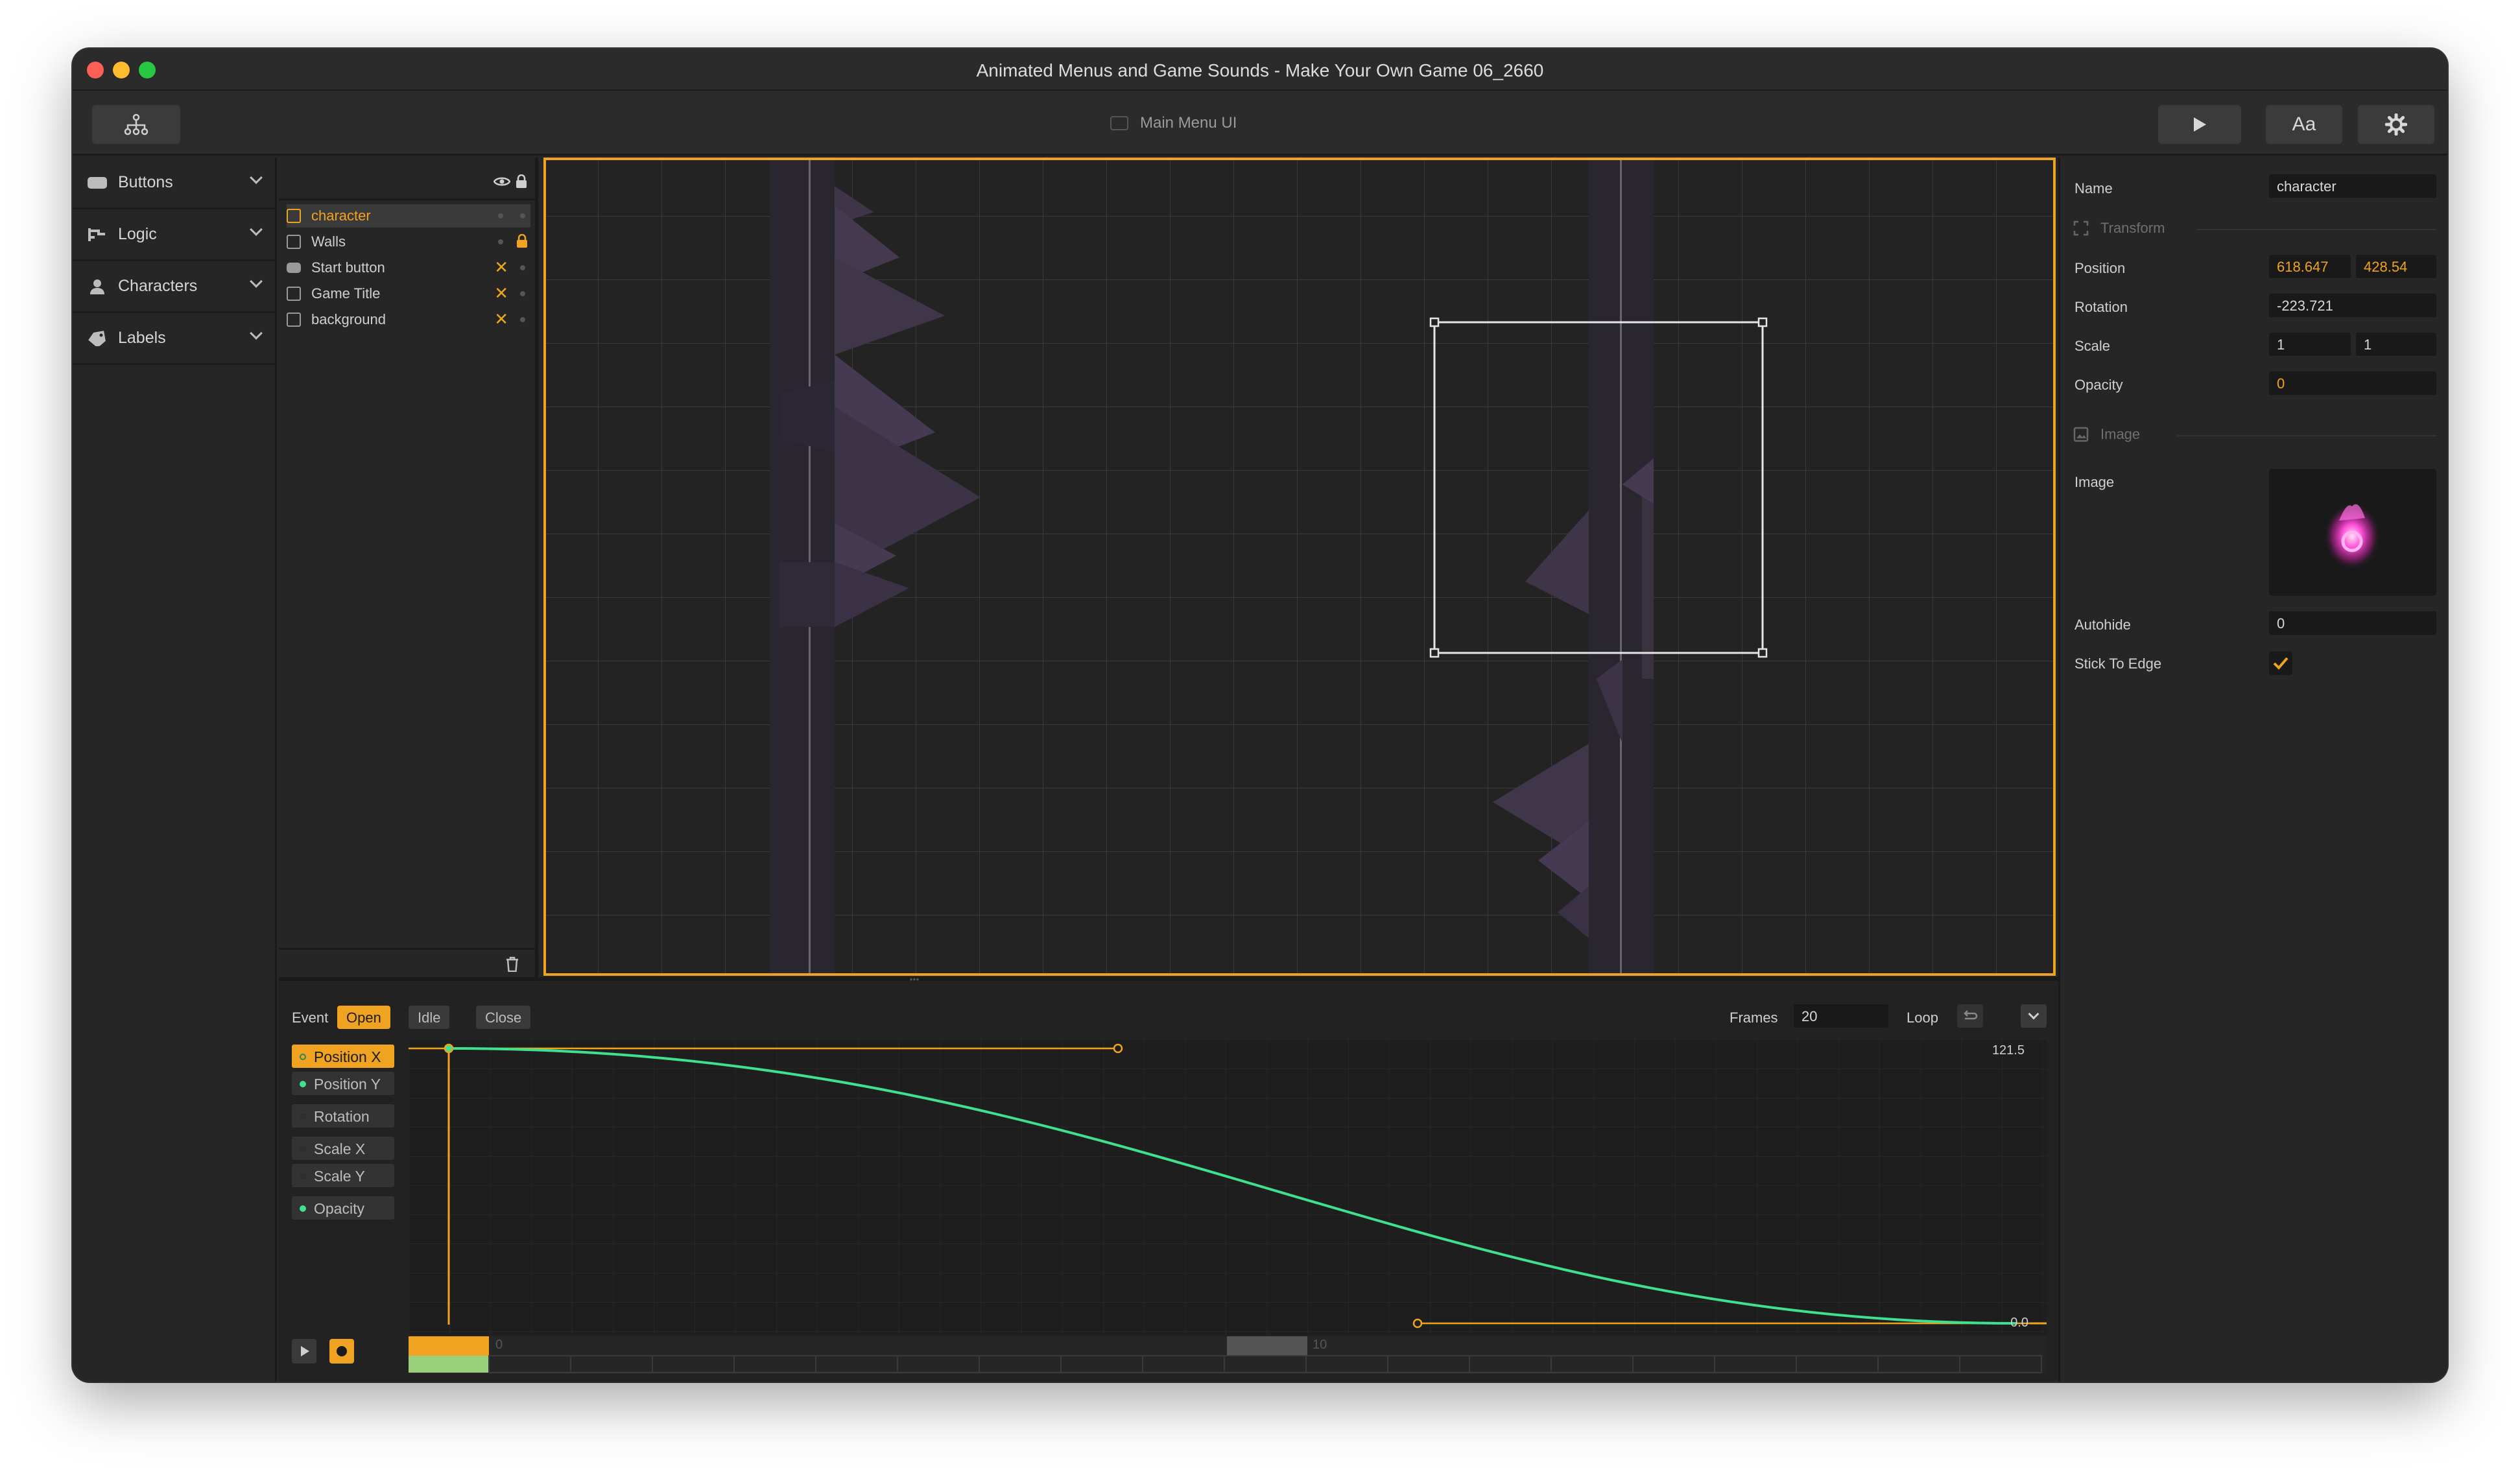  What do you see at coordinates (2133, 228) in the screenshot?
I see `section-title: Transform` at bounding box center [2133, 228].